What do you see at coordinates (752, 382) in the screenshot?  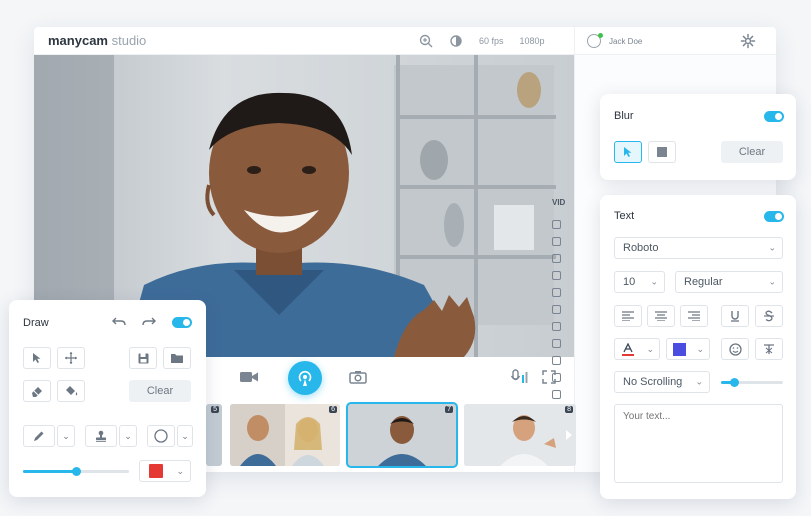 I see `scroll-speed-slider` at bounding box center [752, 382].